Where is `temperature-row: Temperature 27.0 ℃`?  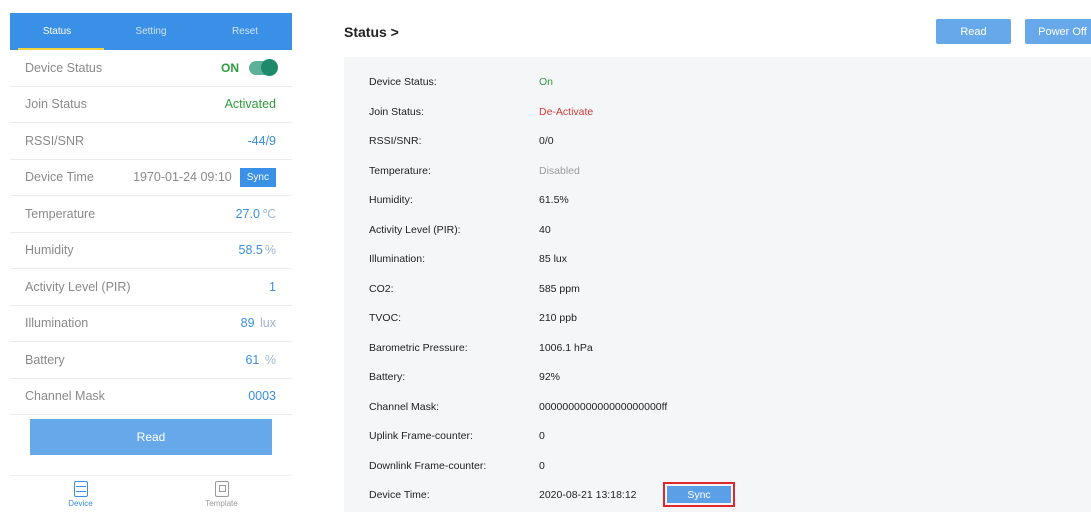
temperature-row: Temperature 27.0 ℃ is located at coordinates (151, 214).